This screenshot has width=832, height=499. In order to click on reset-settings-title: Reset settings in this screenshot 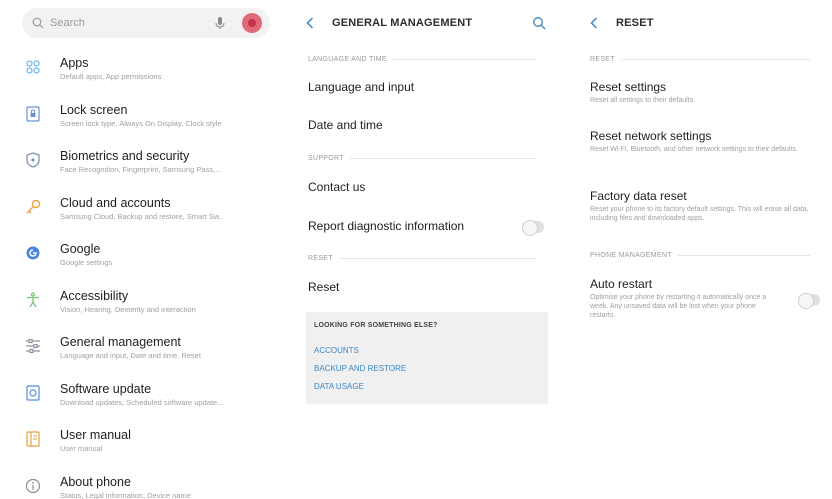, I will do `click(628, 87)`.